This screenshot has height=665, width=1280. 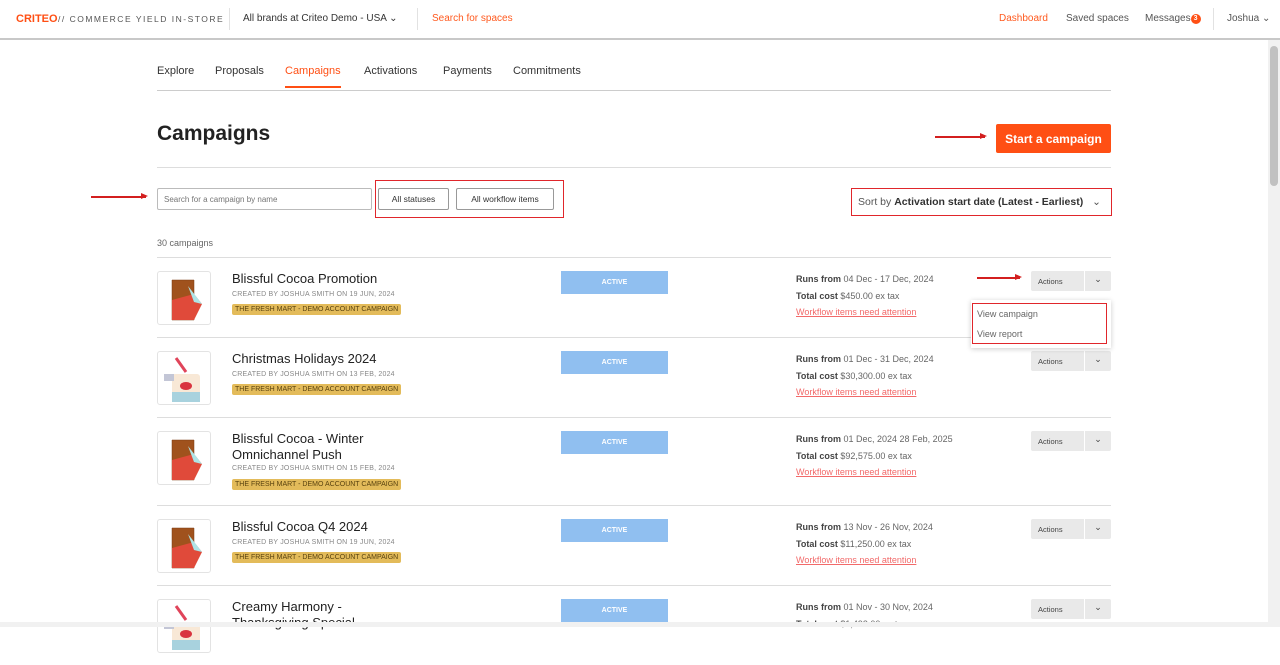 I want to click on tab-commitments: Commitments, so click(x=547, y=75).